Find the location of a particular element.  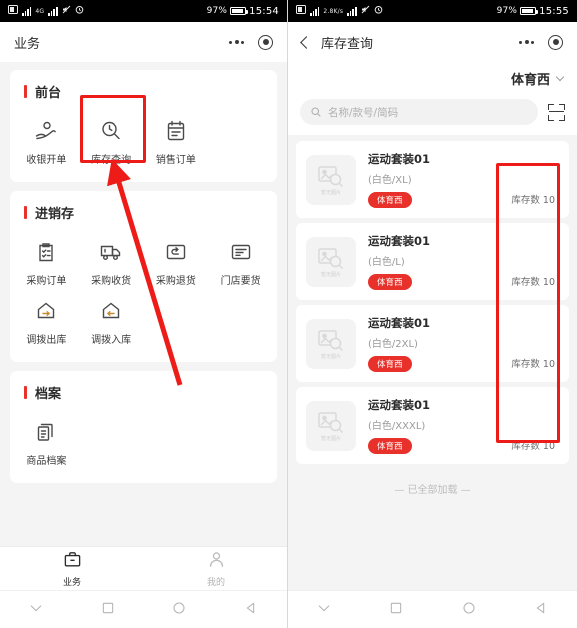

scan-code-icon is located at coordinates (556, 112).